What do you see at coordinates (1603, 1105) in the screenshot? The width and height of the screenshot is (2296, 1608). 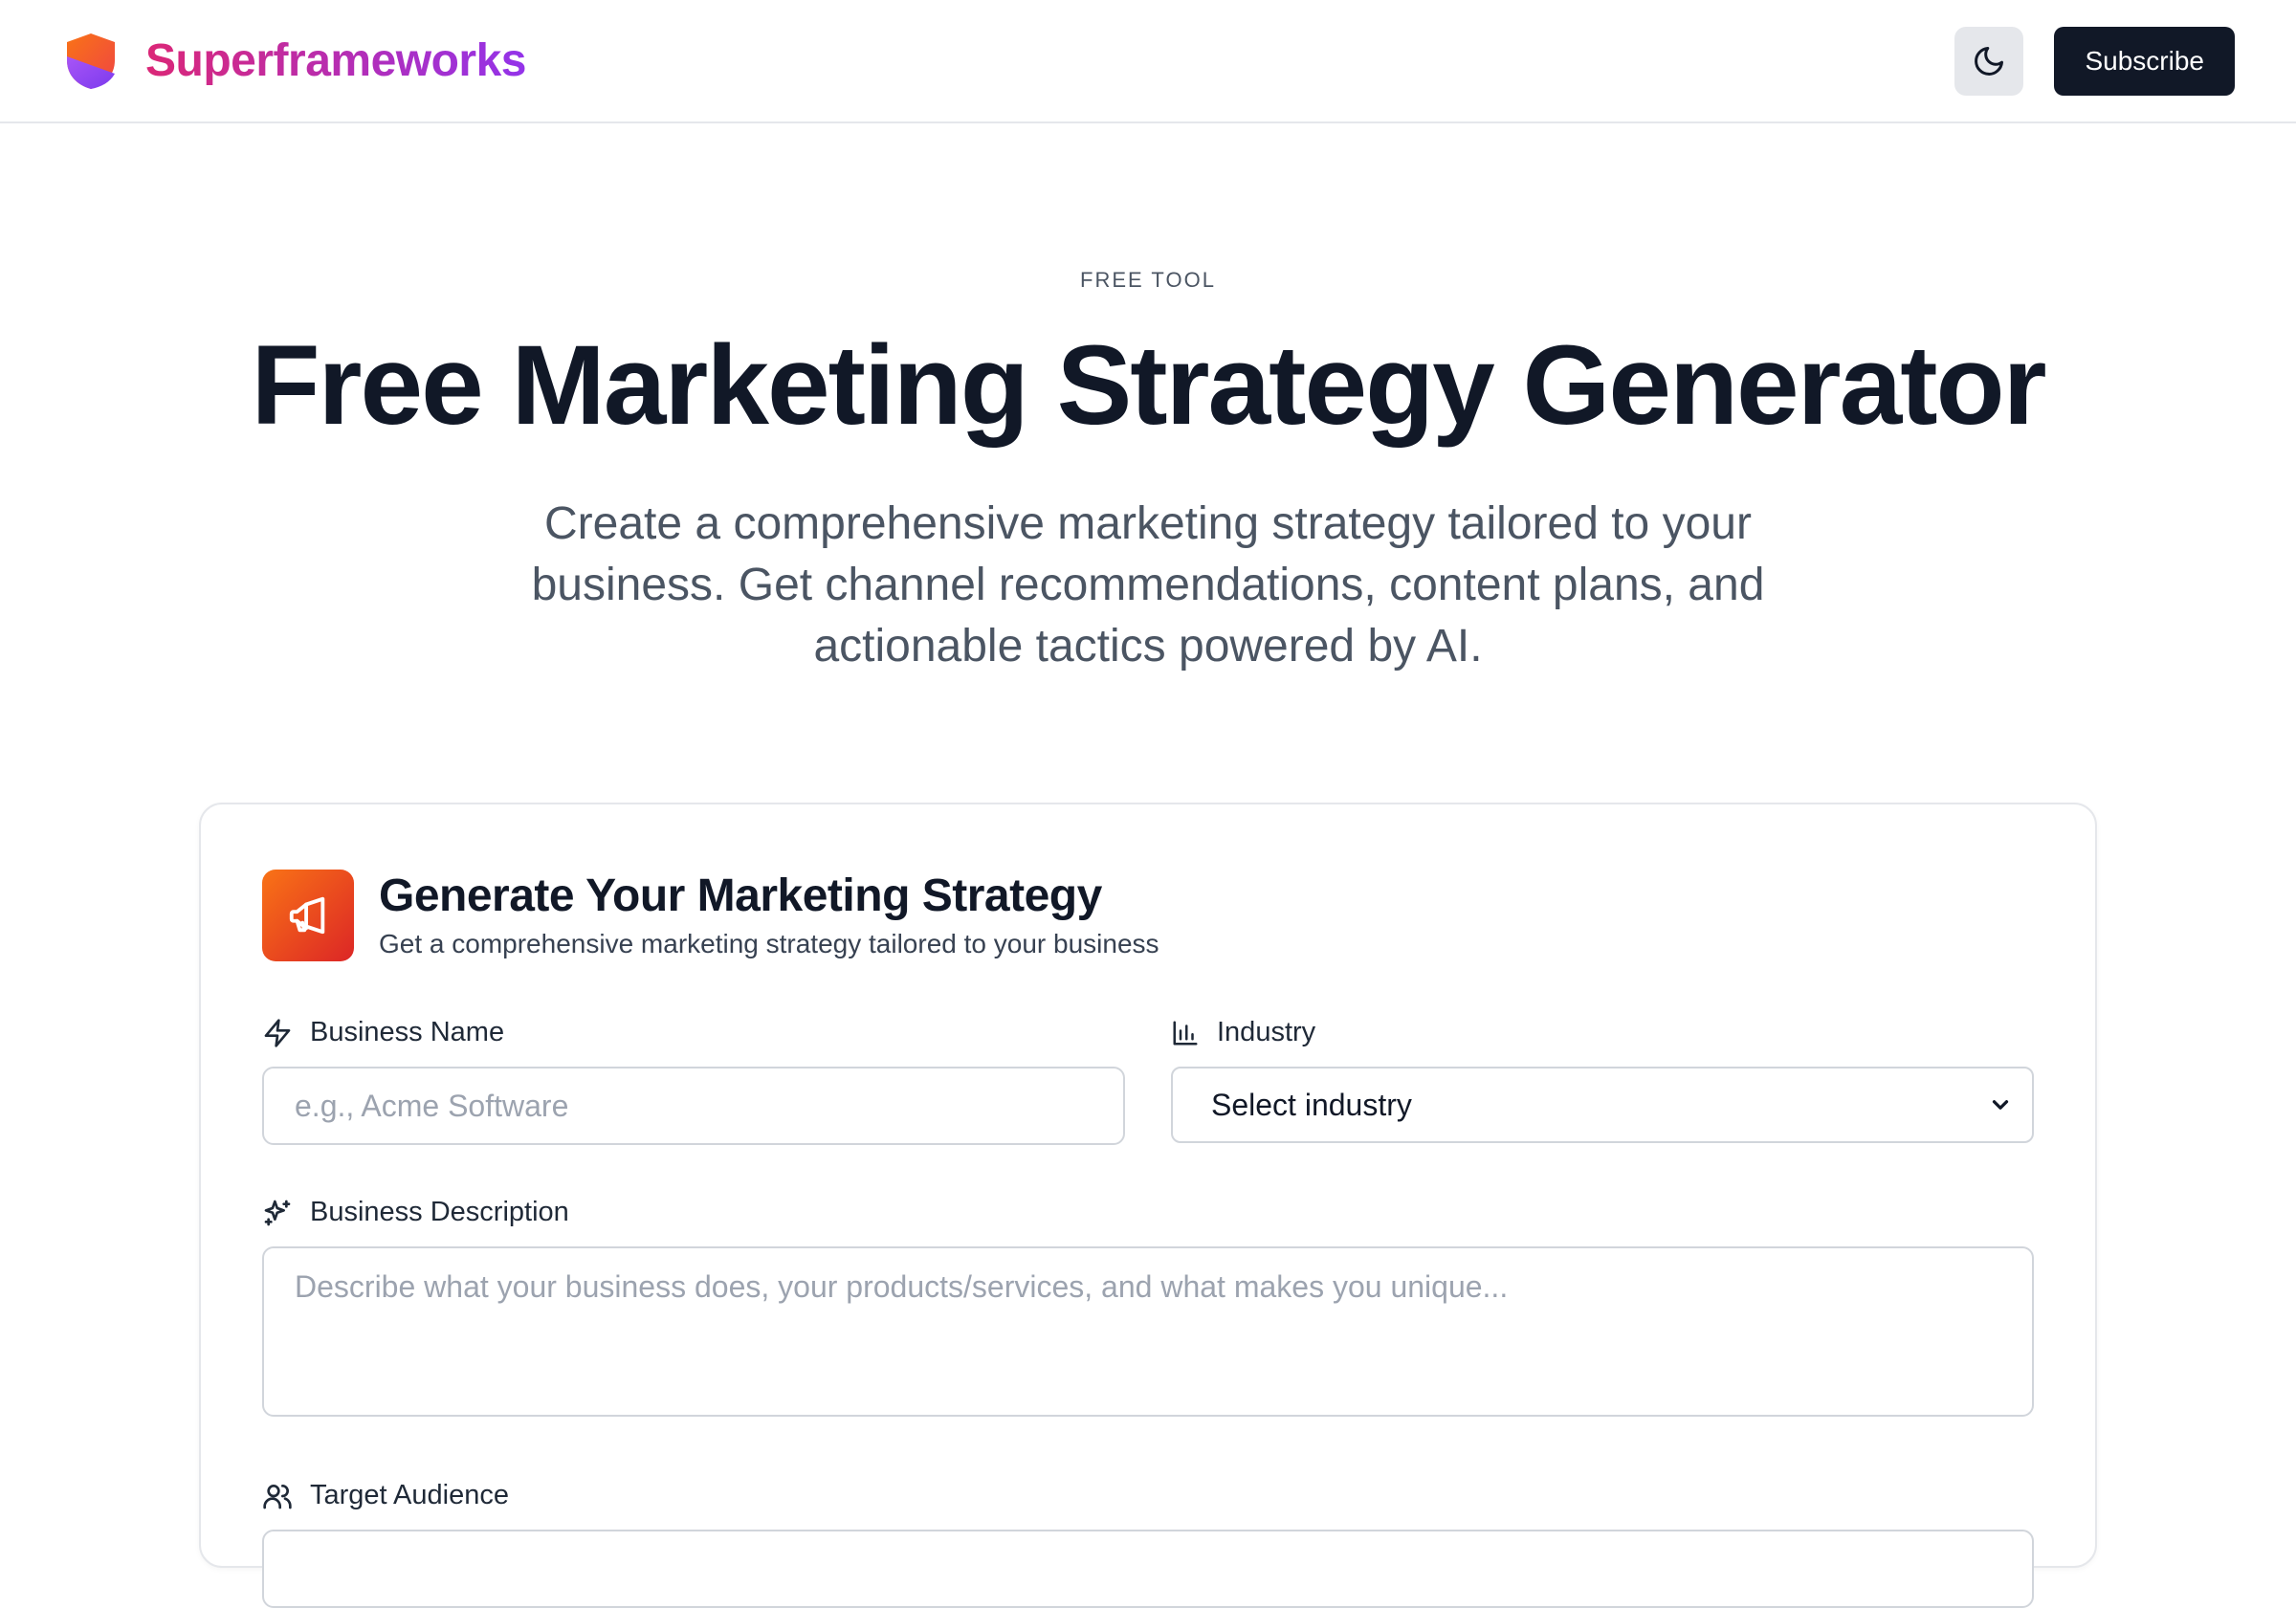 I see `industry-select: Select industry` at bounding box center [1603, 1105].